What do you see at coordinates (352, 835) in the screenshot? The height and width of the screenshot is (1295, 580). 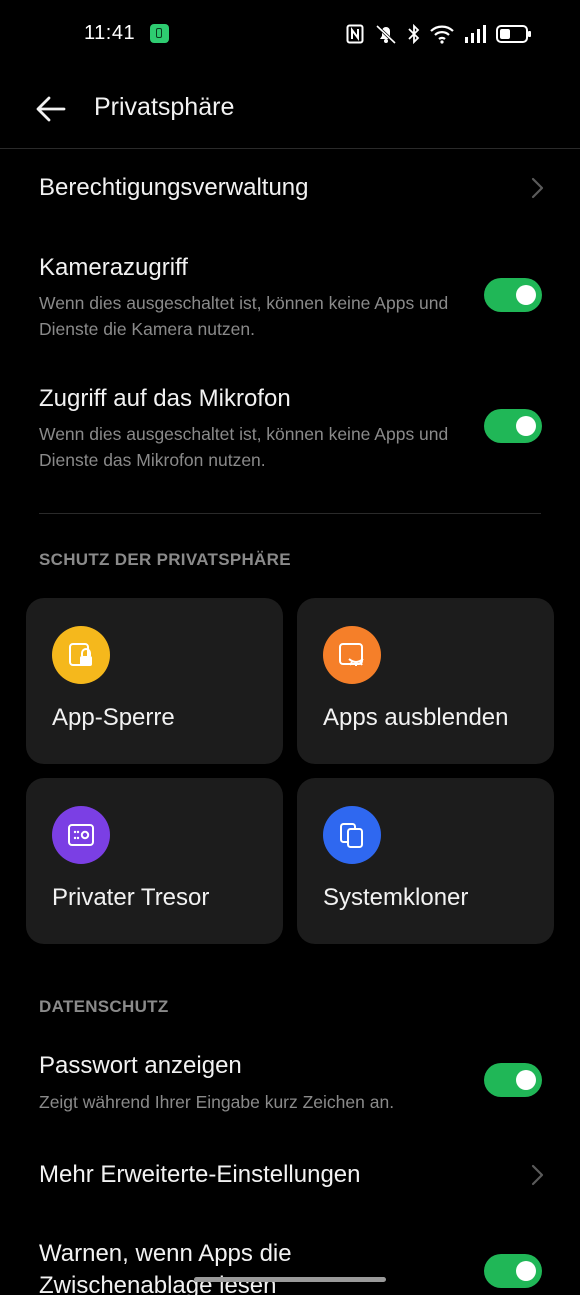 I see `system-cloner-icon` at bounding box center [352, 835].